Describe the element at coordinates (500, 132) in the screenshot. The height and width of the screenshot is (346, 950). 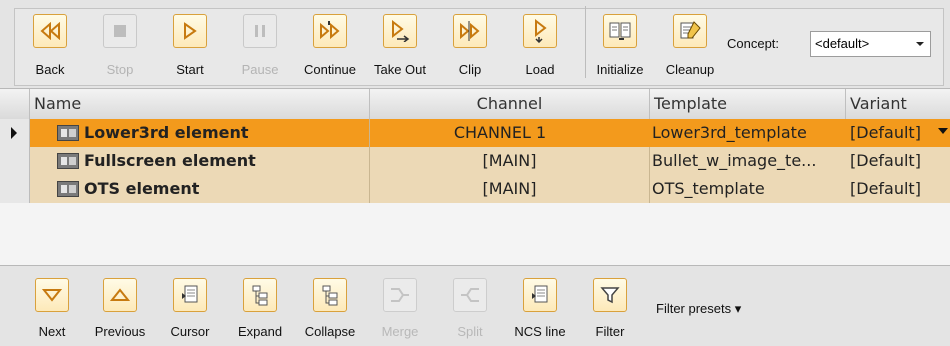
I see `channel-value: CHANNEL 1` at that location.